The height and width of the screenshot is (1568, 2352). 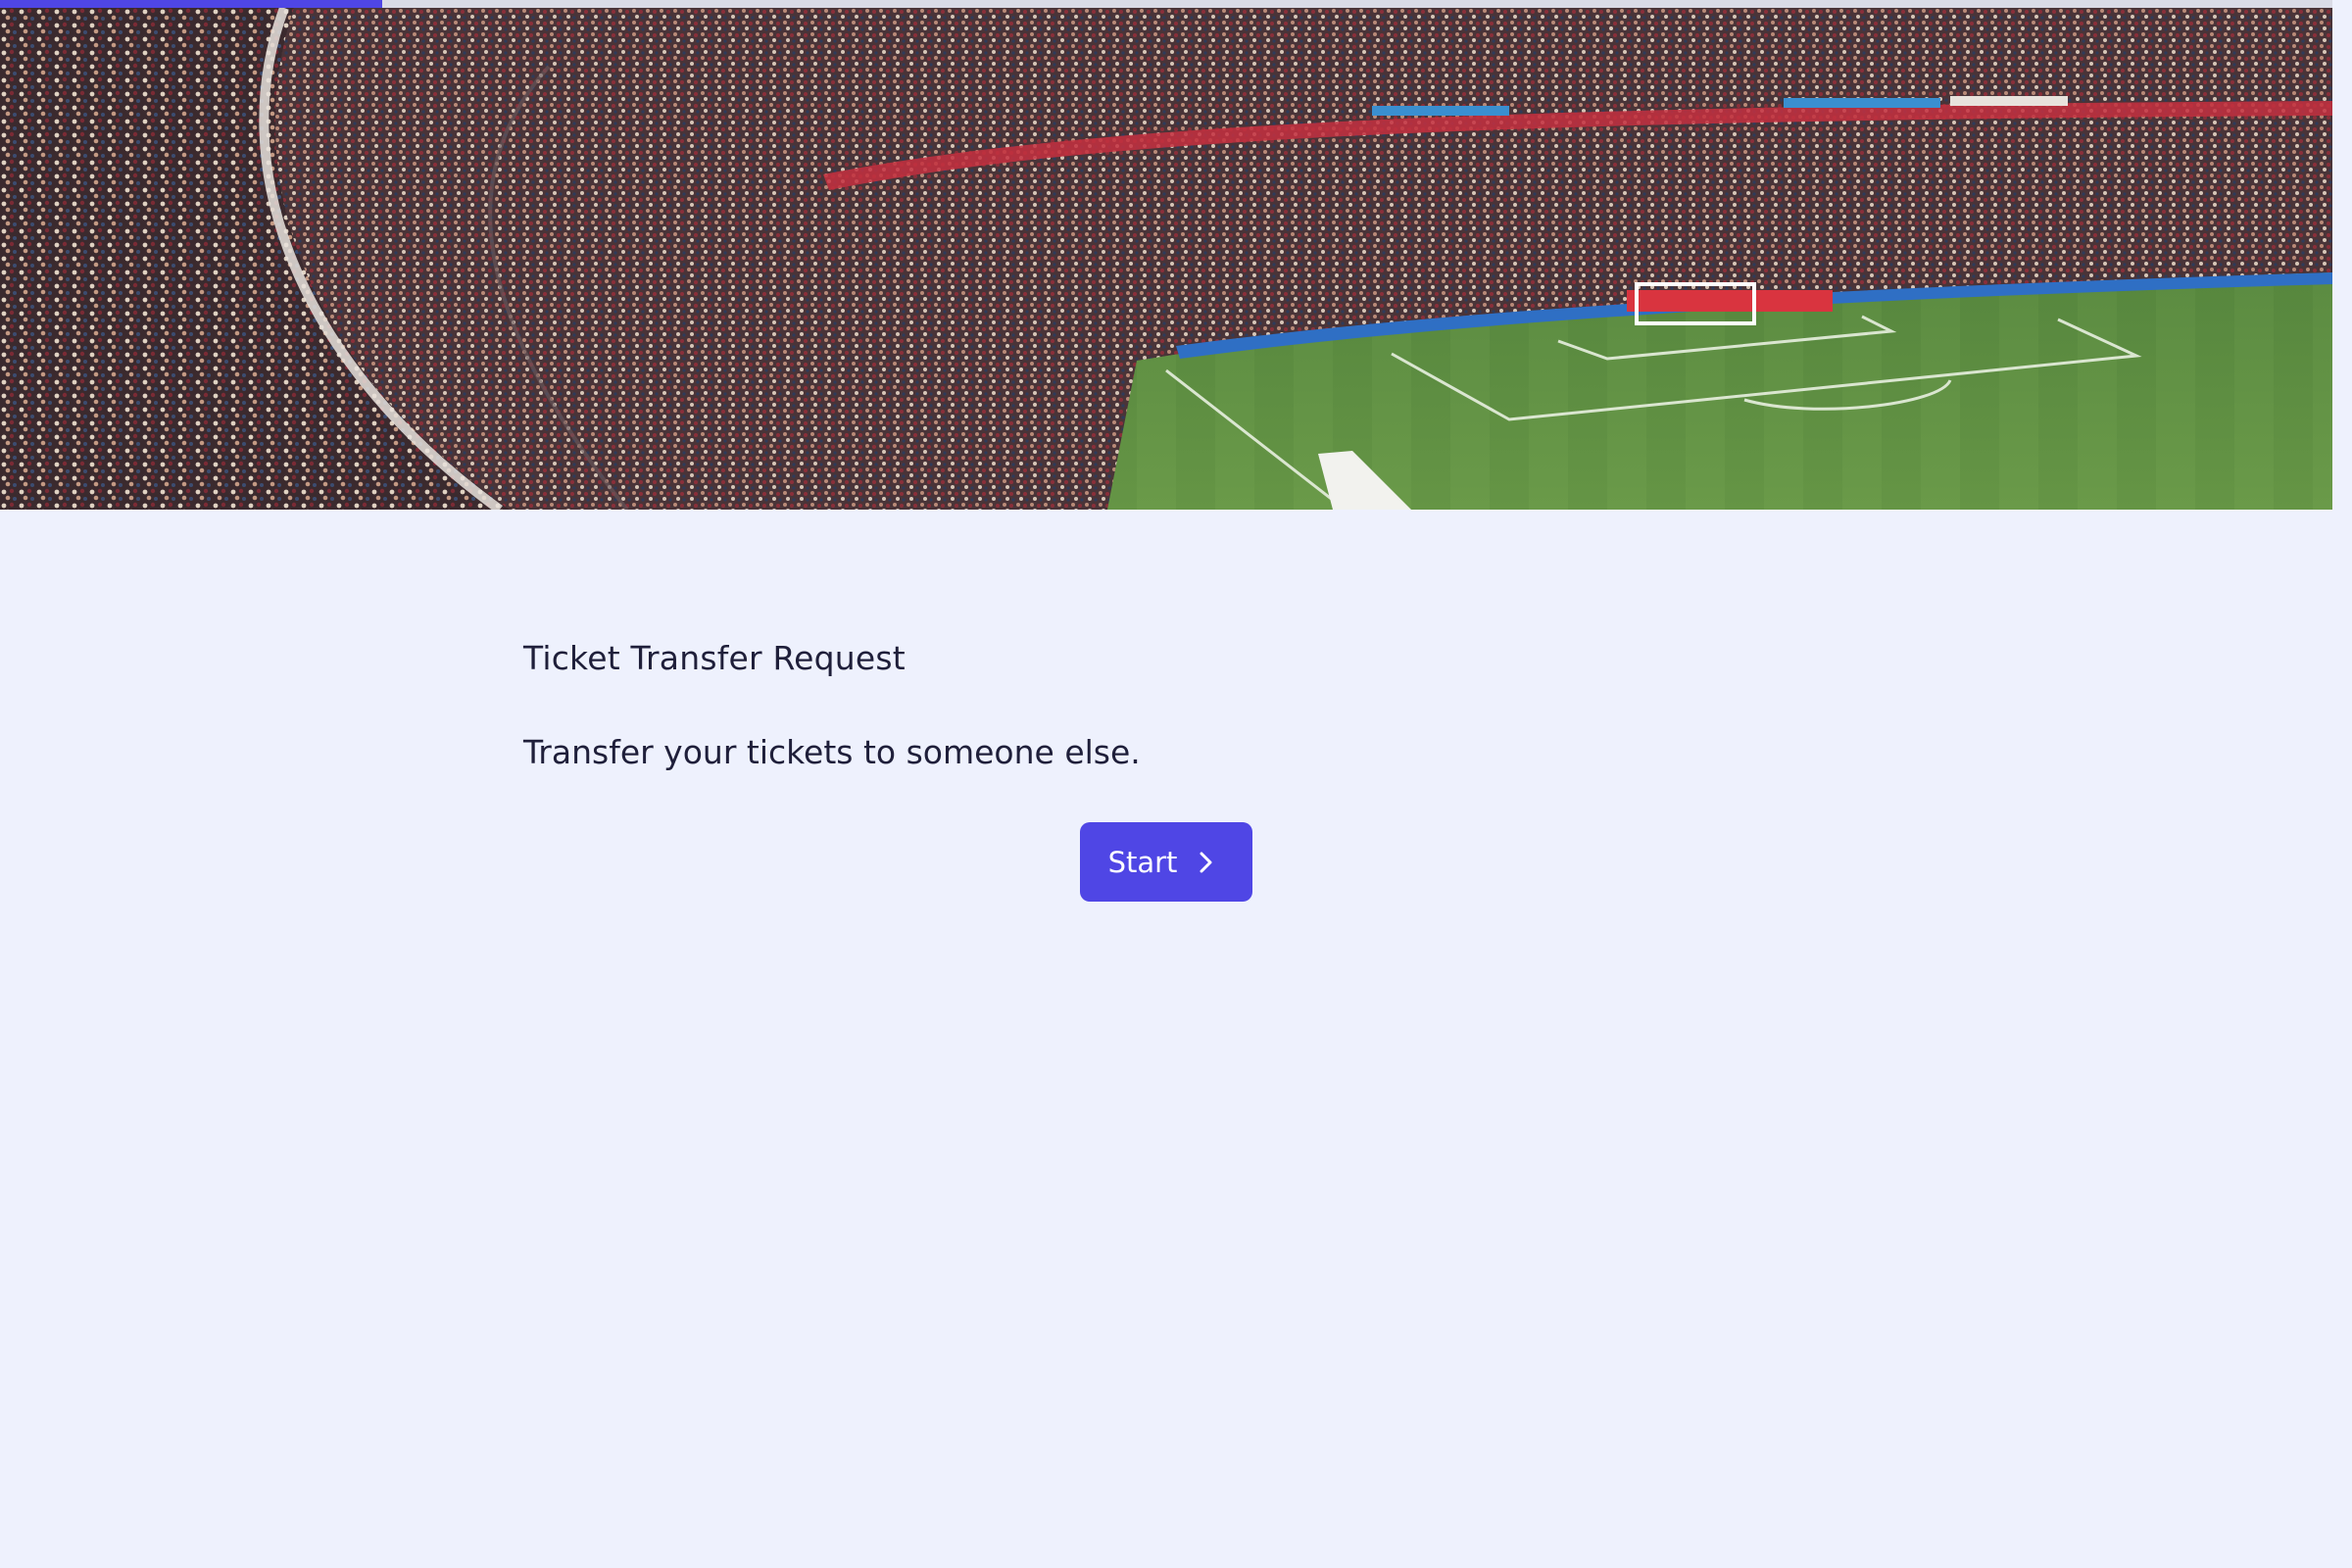 I want to click on start-button: Start, so click(x=1166, y=862).